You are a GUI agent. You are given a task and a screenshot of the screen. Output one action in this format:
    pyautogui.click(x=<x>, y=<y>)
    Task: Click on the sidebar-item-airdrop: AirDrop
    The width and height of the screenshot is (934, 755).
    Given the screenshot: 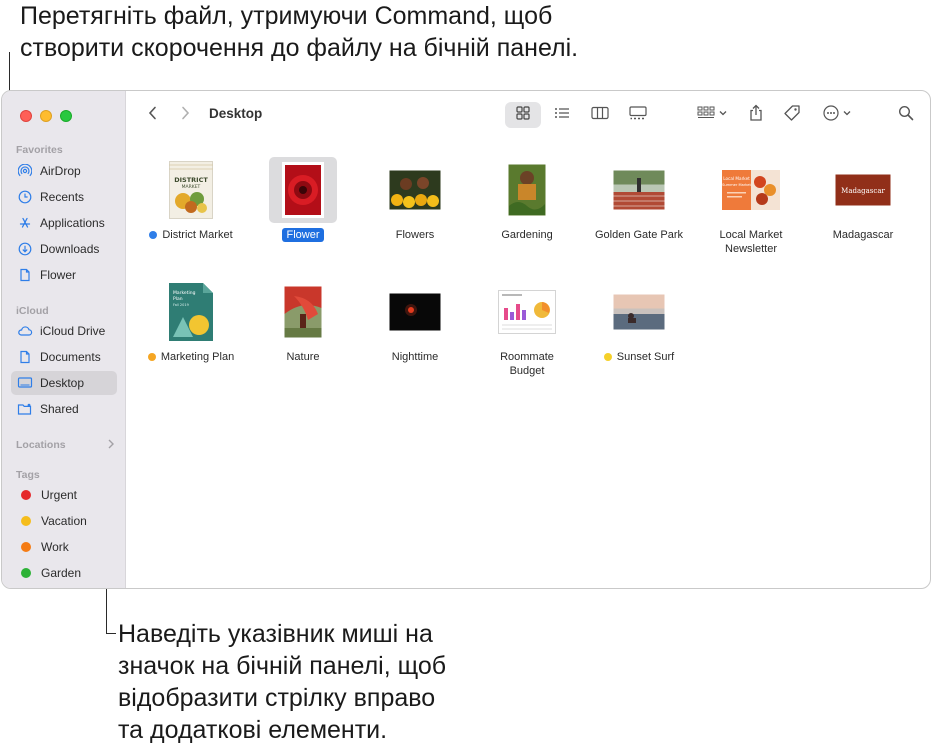 What is the action you would take?
    pyautogui.click(x=64, y=171)
    